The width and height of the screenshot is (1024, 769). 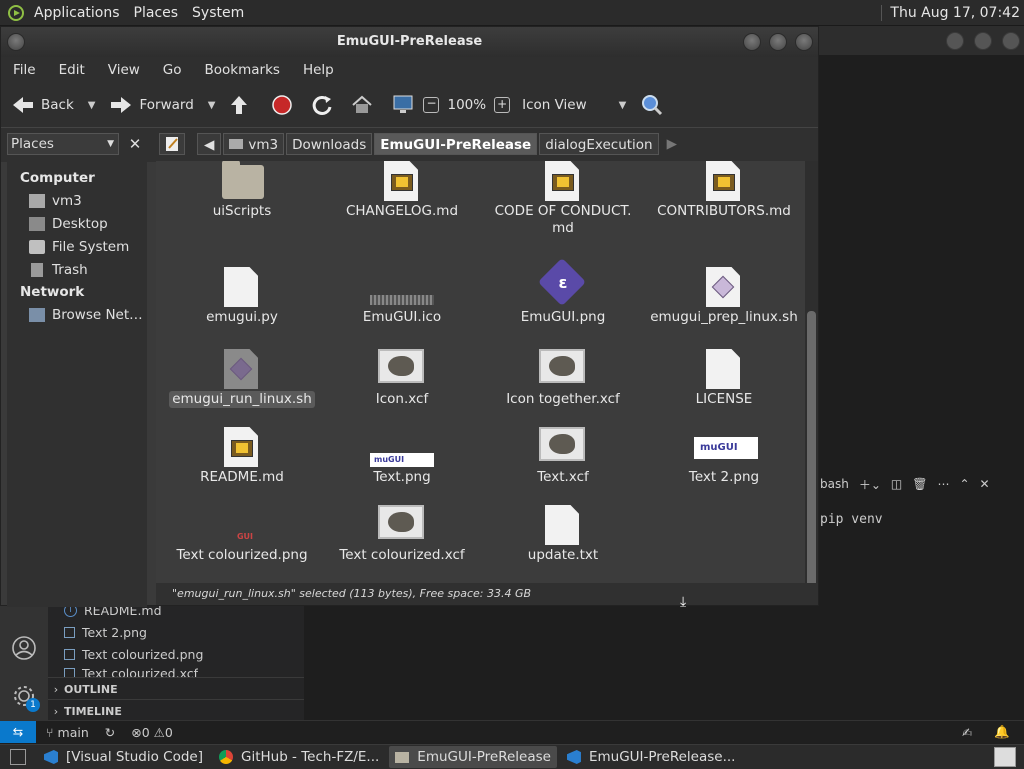 What do you see at coordinates (110, 732) in the screenshot?
I see `sync-icon: ↻` at bounding box center [110, 732].